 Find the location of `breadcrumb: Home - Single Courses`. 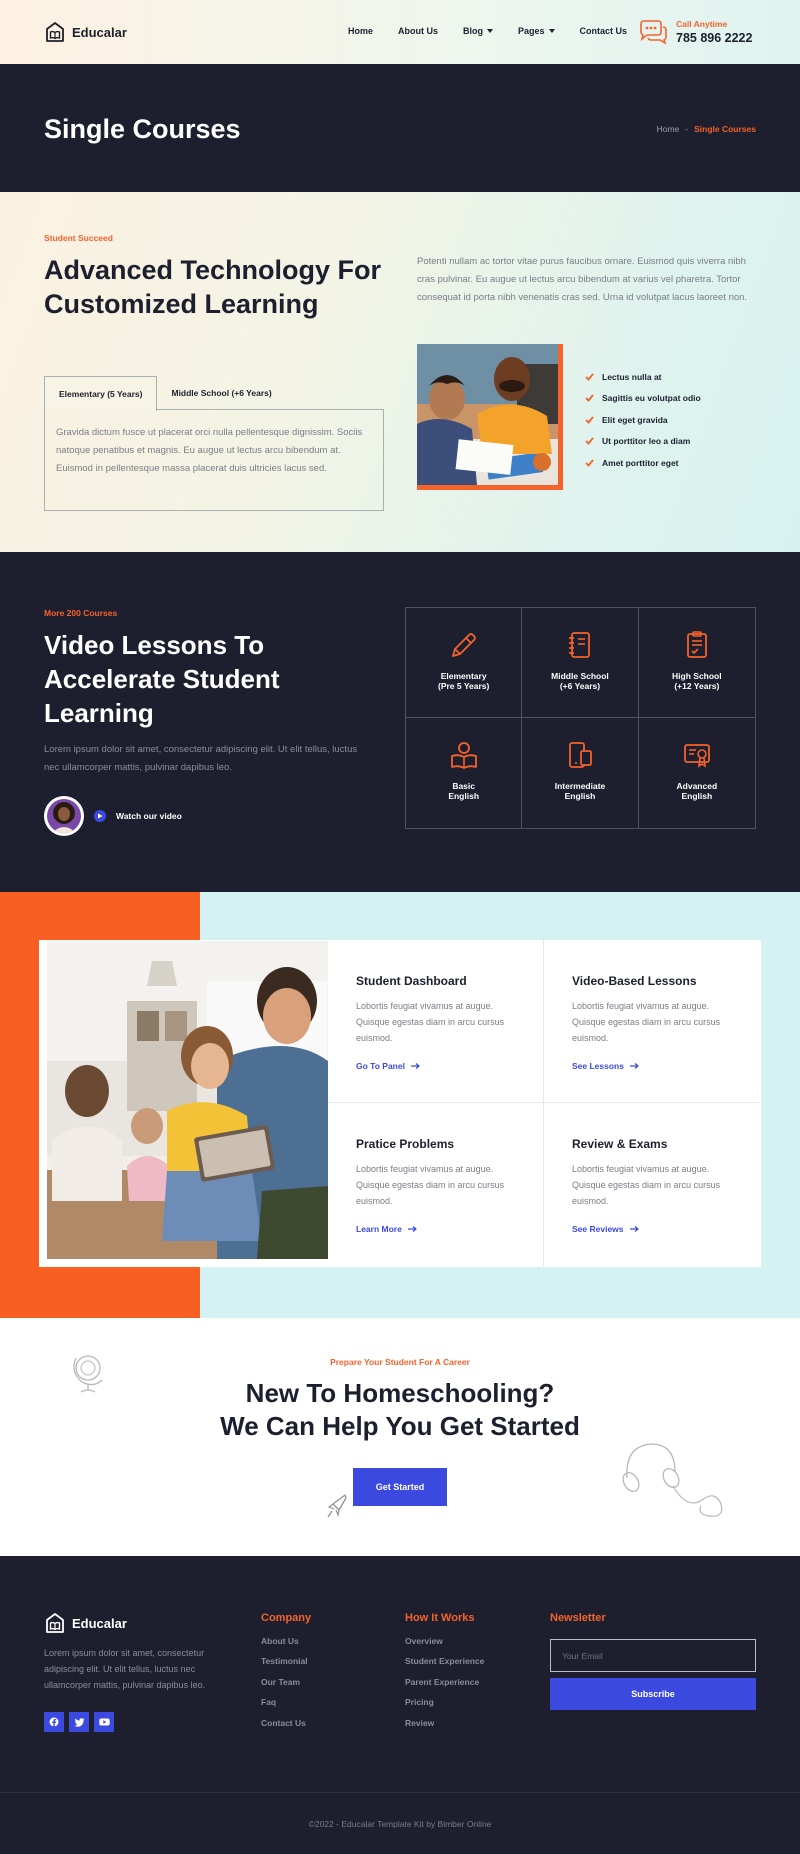

breadcrumb: Home - Single Courses is located at coordinates (703, 129).